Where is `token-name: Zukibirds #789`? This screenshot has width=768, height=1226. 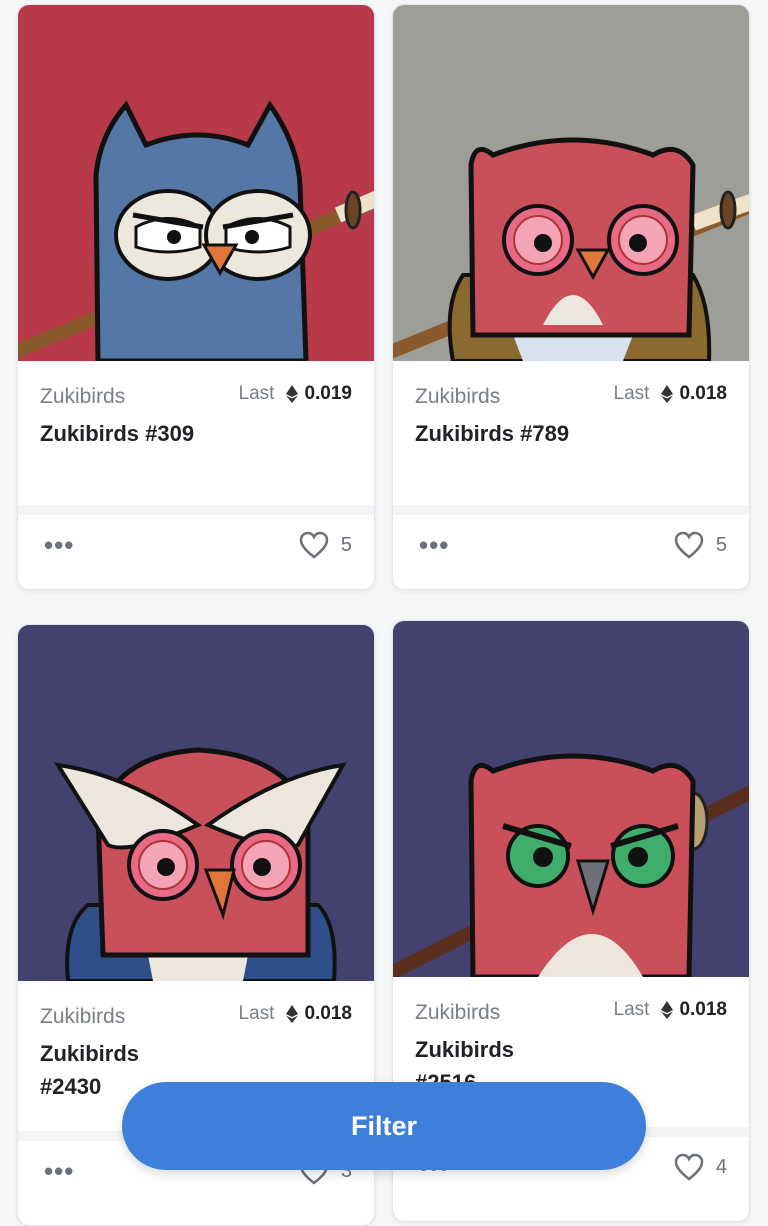
token-name: Zukibirds #789 is located at coordinates (505, 433).